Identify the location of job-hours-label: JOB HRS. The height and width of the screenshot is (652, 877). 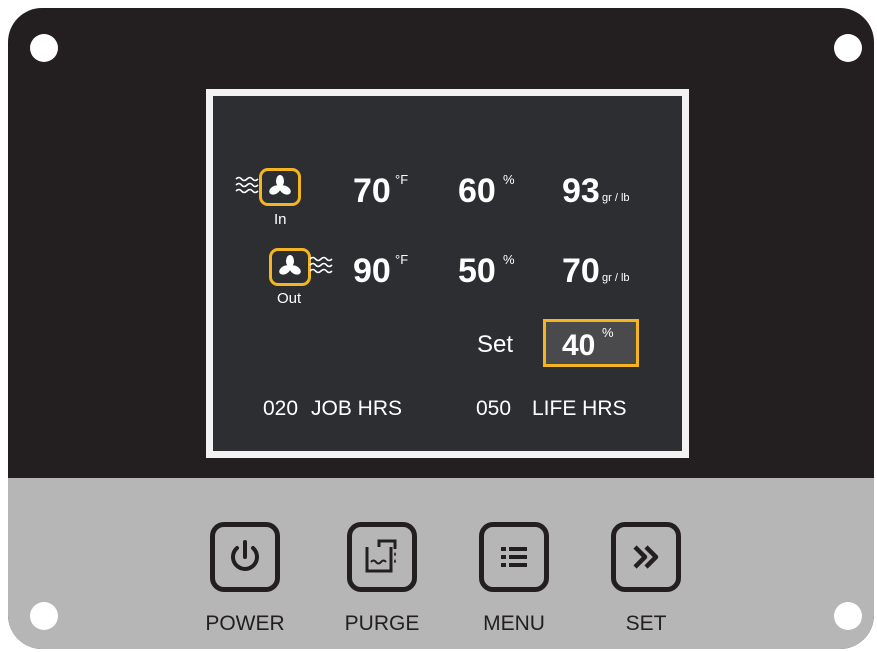
(357, 408).